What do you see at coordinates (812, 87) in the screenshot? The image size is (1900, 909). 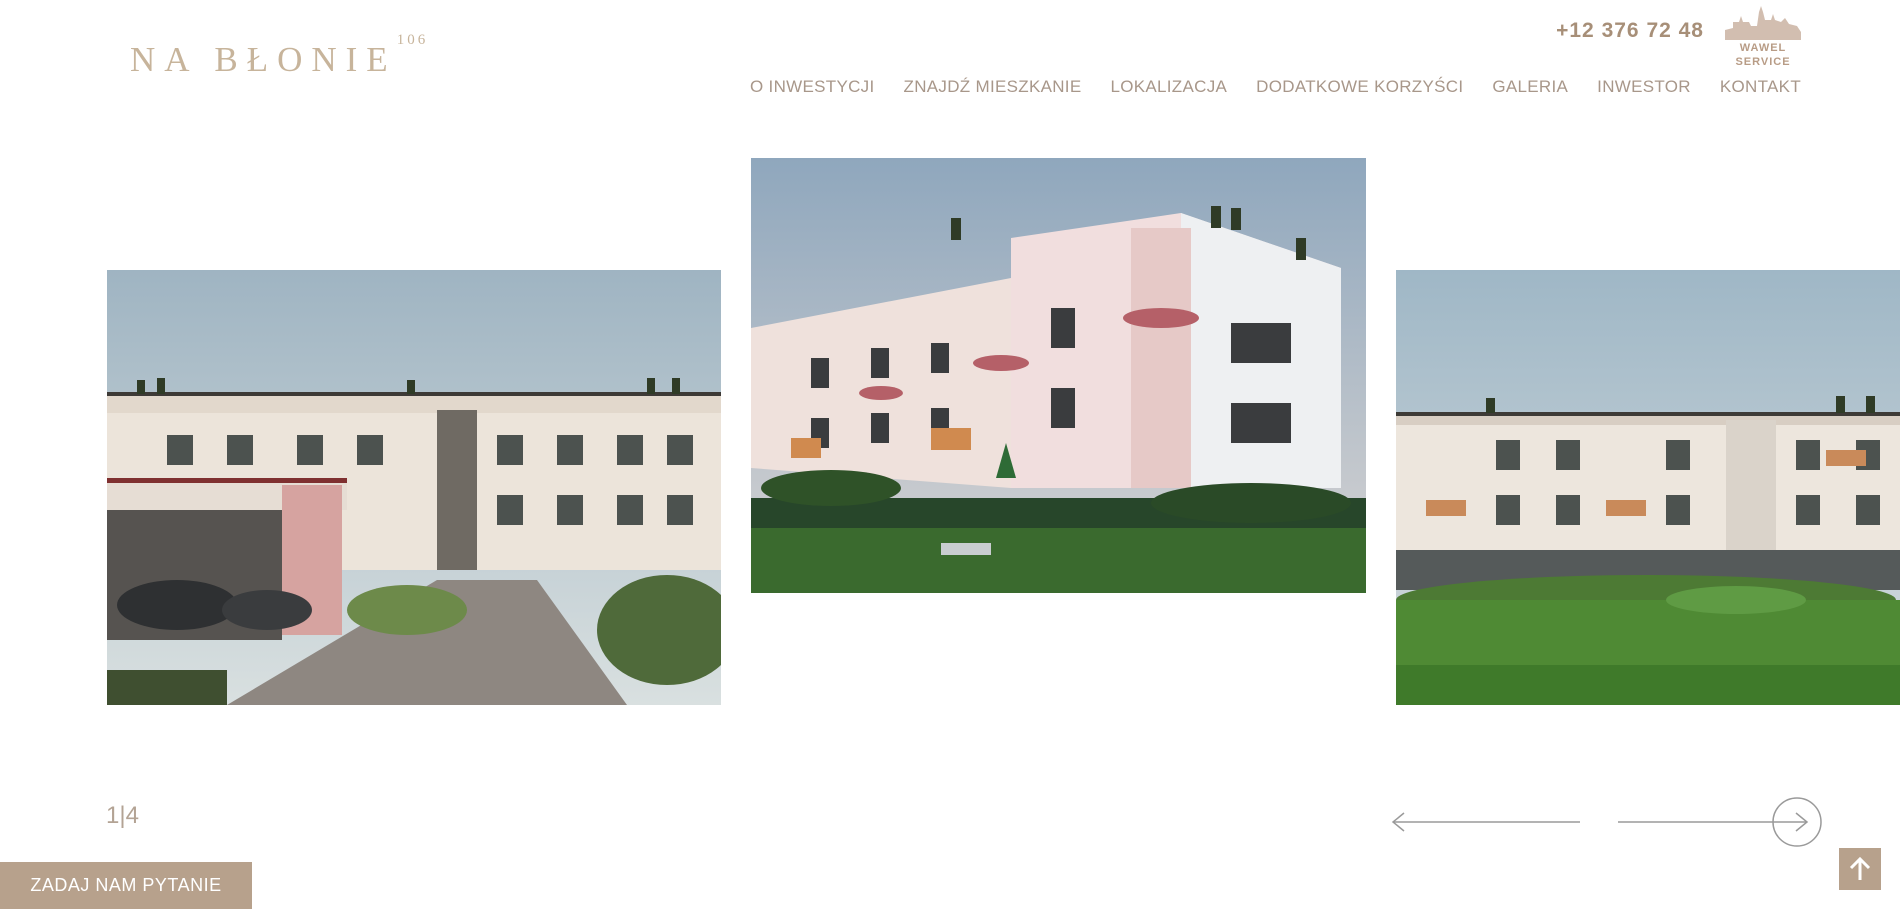 I see `nav-item-o-inwestycji: O INWESTYCJI` at bounding box center [812, 87].